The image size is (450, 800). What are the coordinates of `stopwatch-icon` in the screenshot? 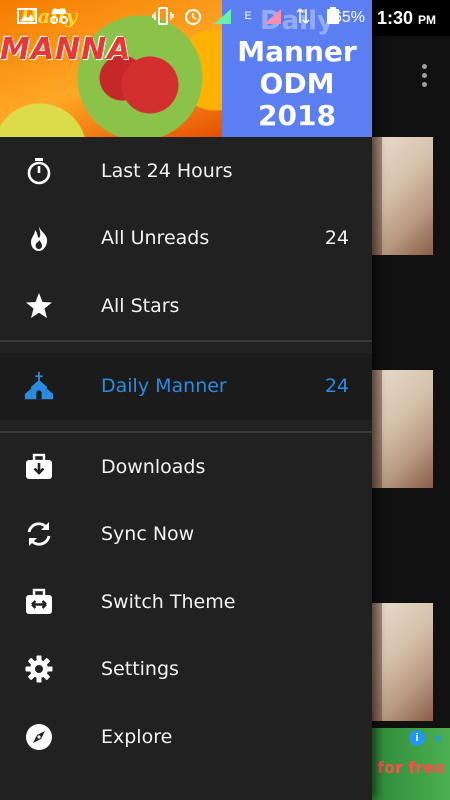 It's located at (39, 171).